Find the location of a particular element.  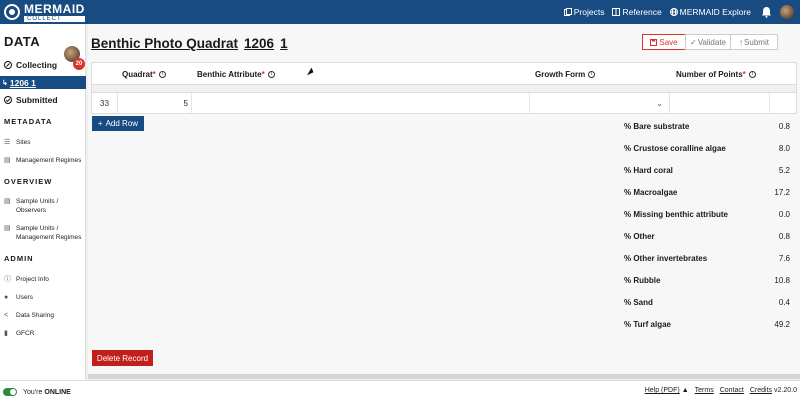

summary-label: % Other is located at coordinates (639, 236).